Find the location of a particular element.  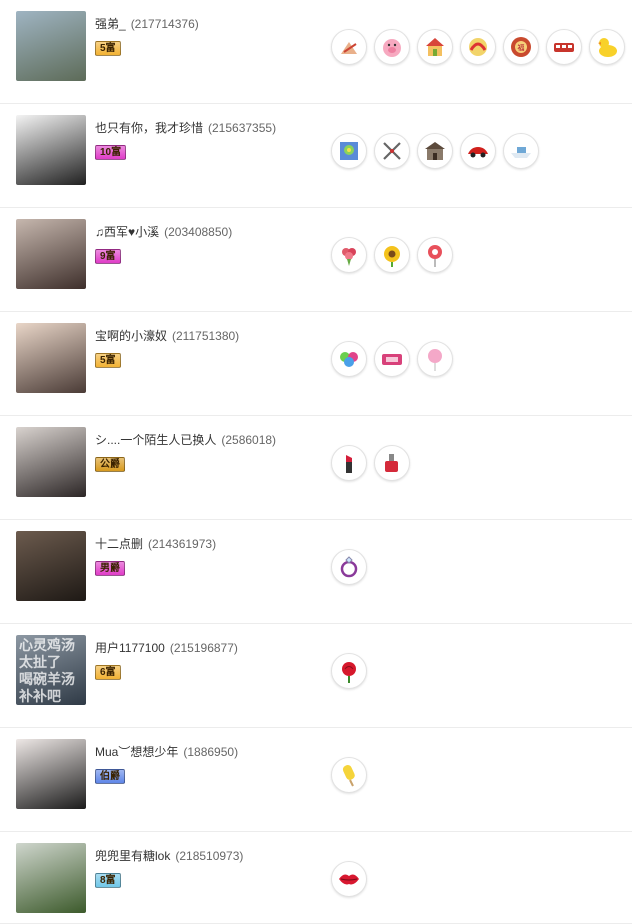

gift-list: 福 is located at coordinates (481, 47).